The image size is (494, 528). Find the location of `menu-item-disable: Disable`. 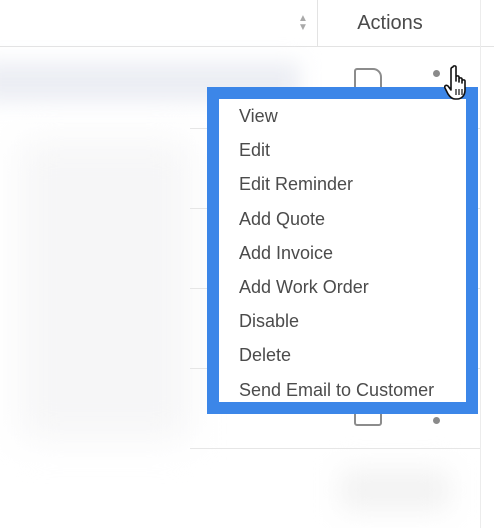

menu-item-disable: Disable is located at coordinates (342, 321).